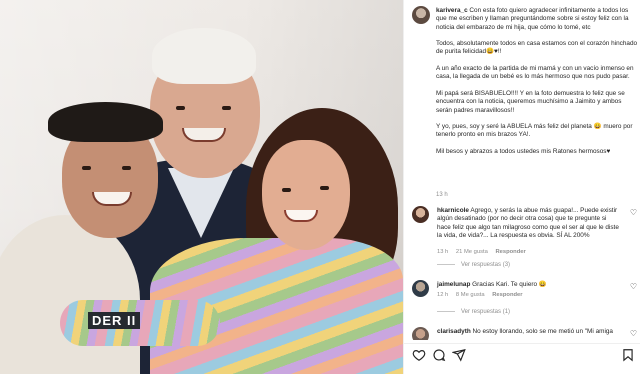  Describe the element at coordinates (105, 122) in the screenshot. I see `young-man-hair` at that location.